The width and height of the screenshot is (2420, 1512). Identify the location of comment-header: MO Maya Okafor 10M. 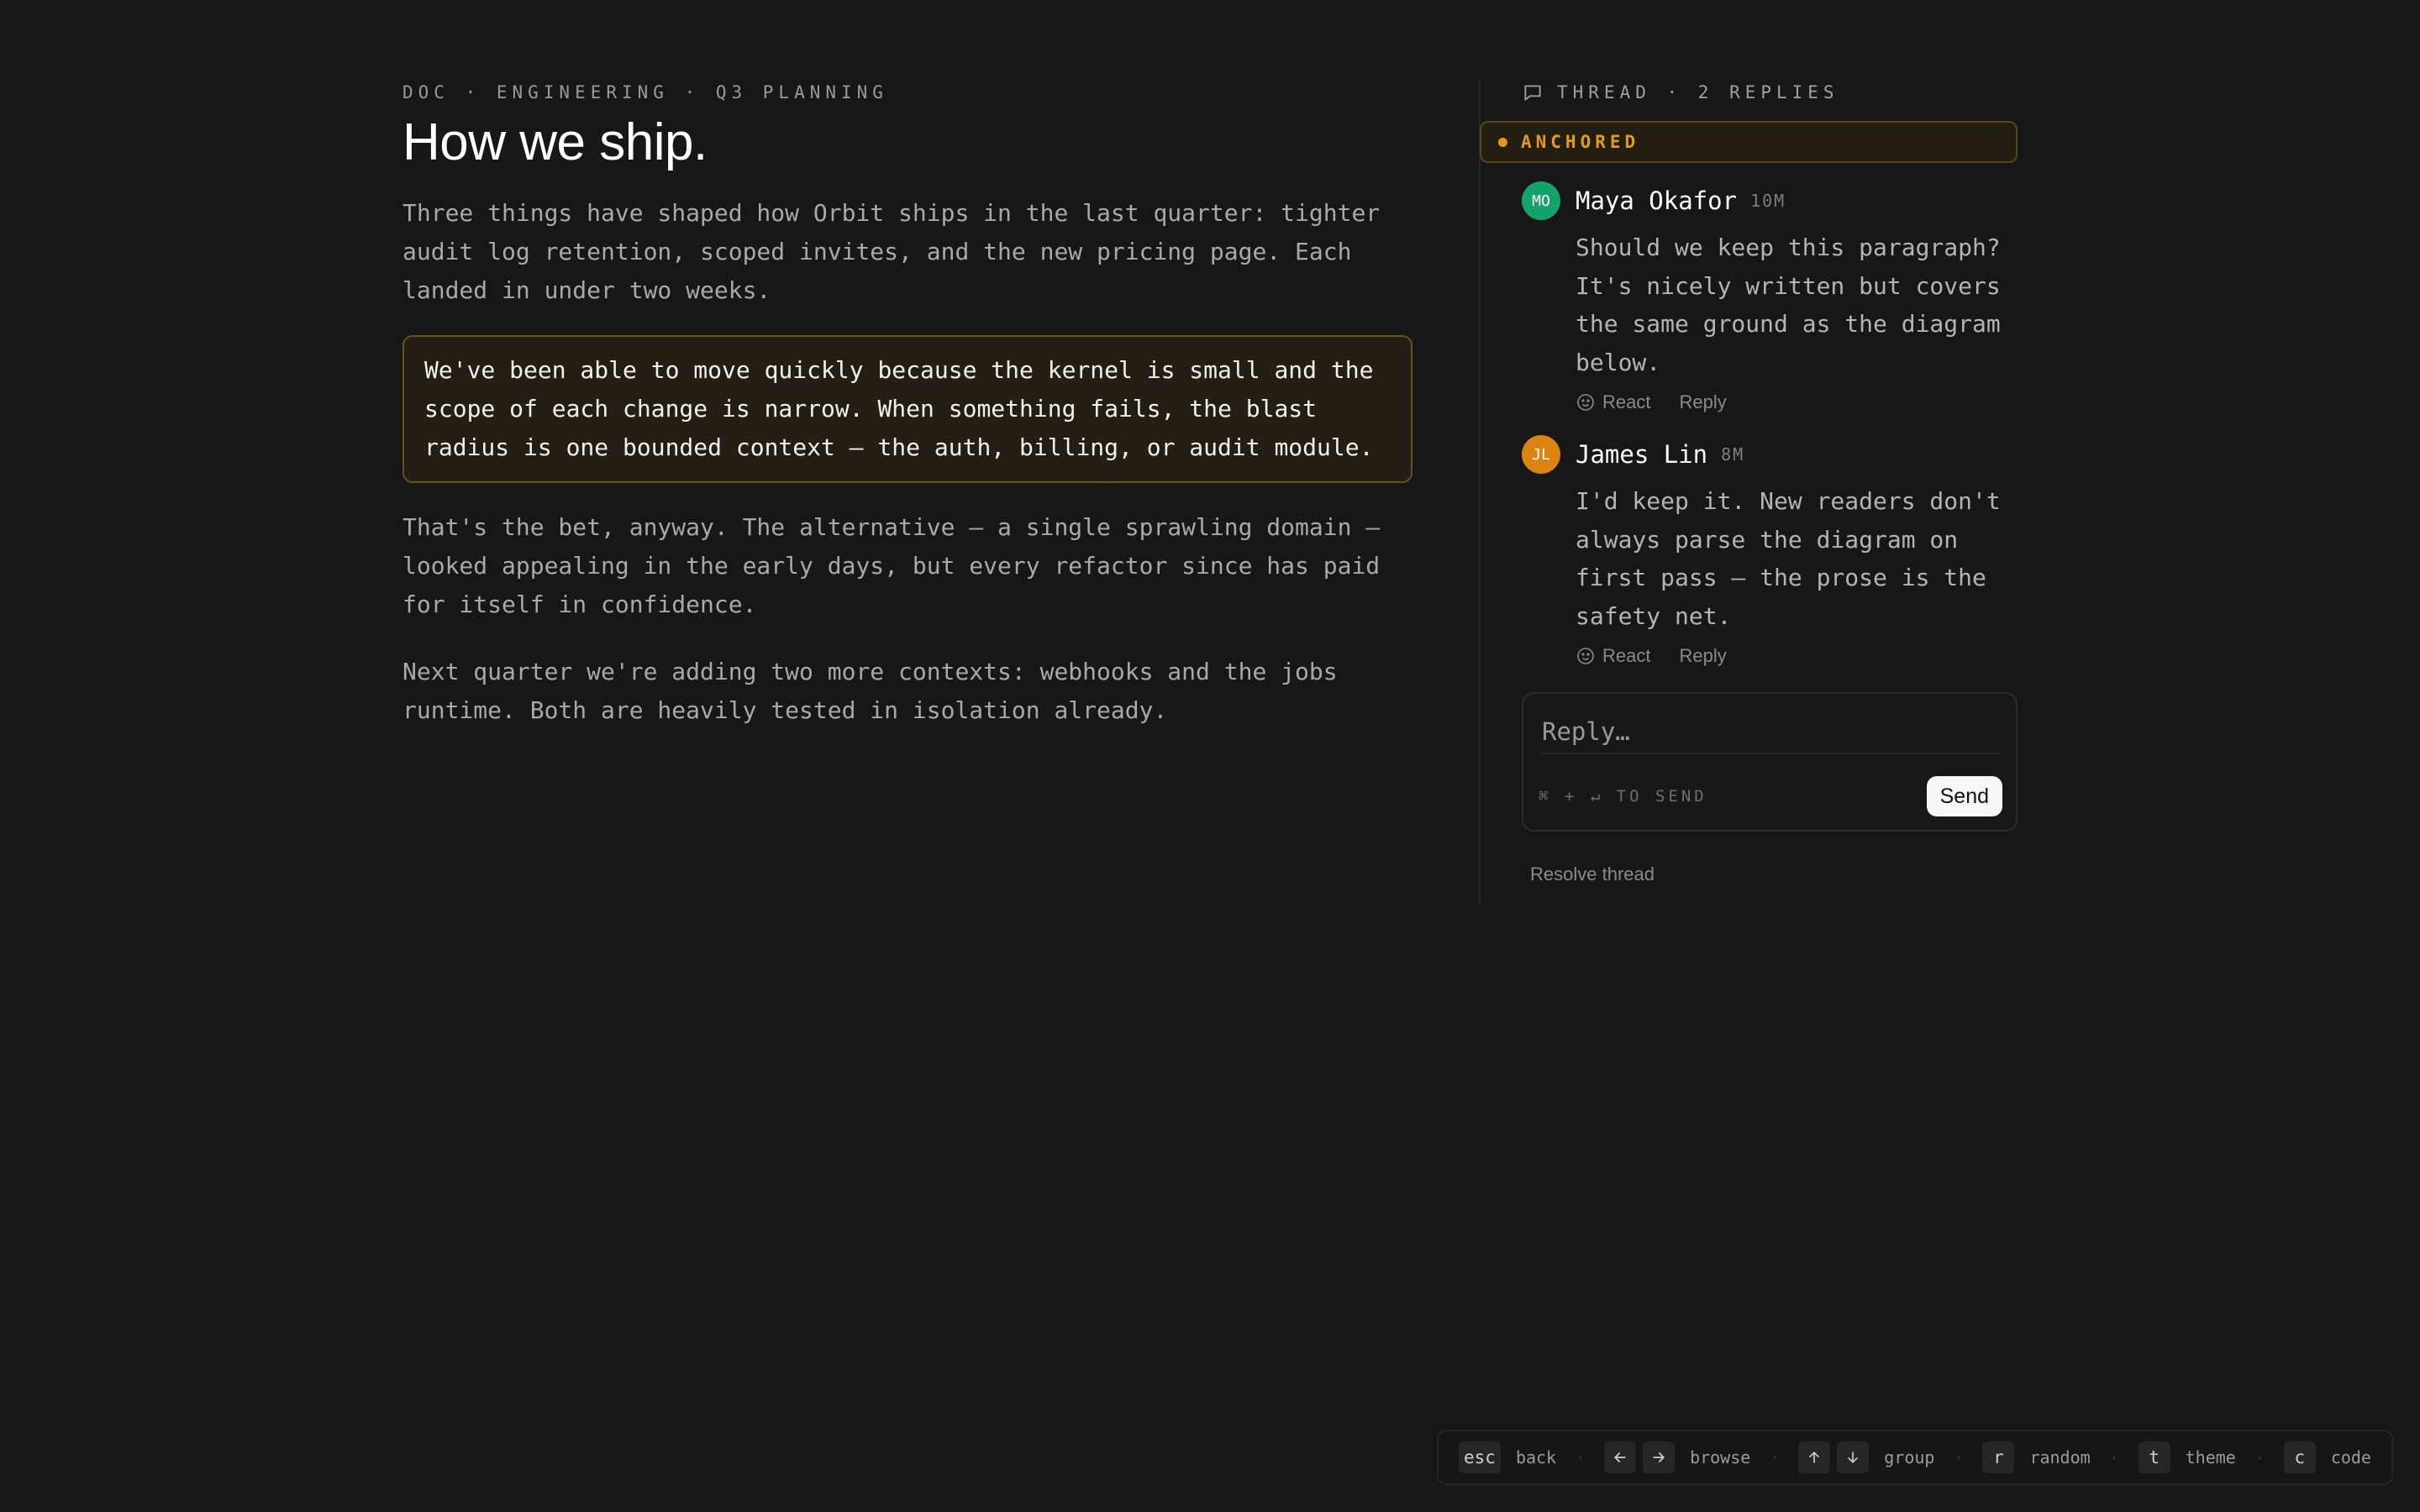
(1770, 201).